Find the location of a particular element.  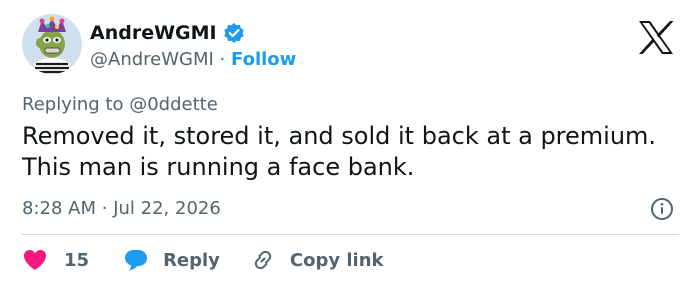

tweet-timestamp: 8:28 AM · Jul 22, 2026 is located at coordinates (121, 209).